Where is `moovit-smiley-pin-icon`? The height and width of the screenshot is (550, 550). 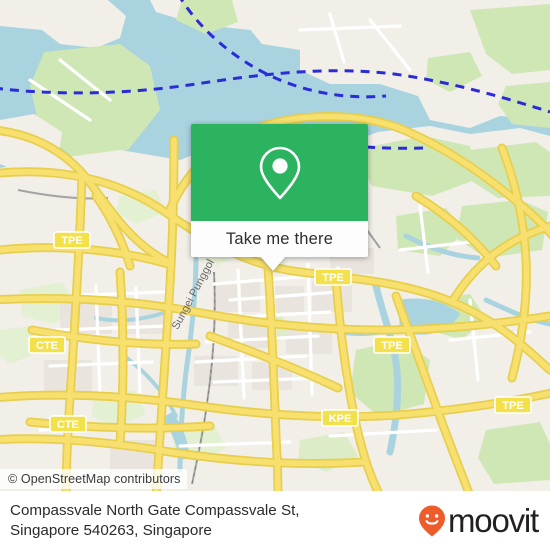
moovit-smiley-pin-icon is located at coordinates (432, 520).